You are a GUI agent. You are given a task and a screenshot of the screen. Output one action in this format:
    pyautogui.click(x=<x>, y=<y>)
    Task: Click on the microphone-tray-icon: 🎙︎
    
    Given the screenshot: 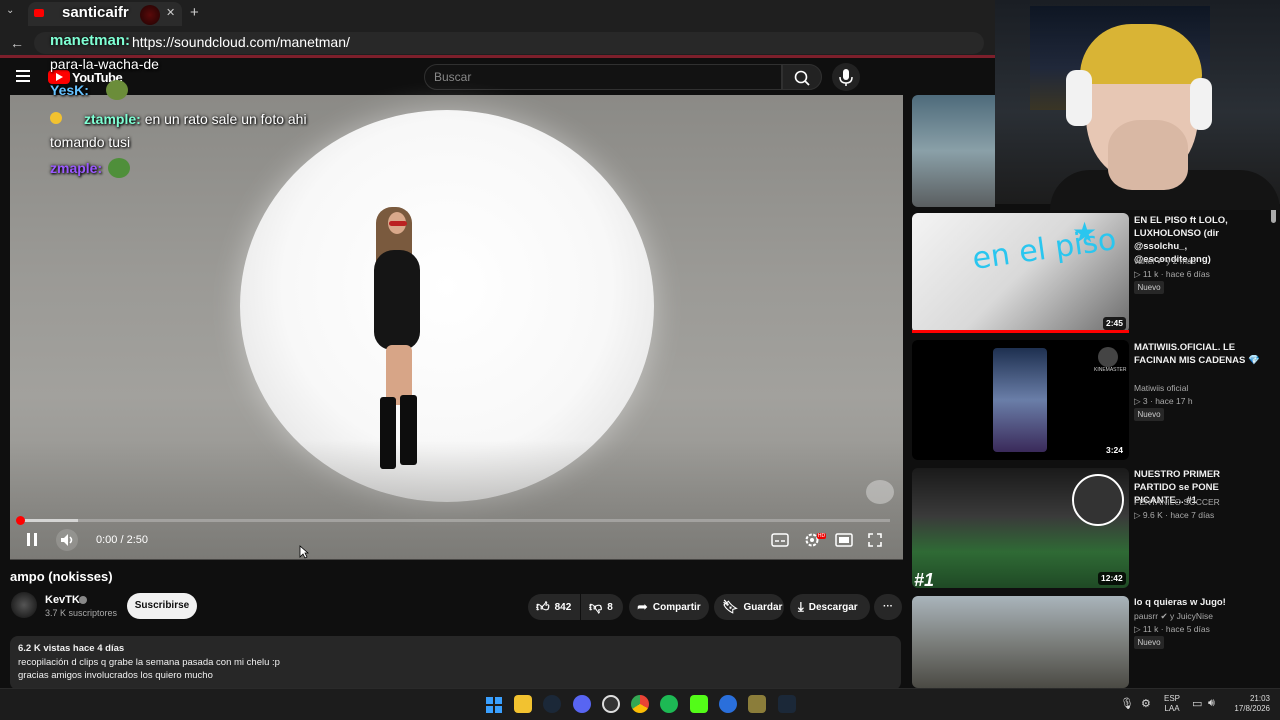 What is the action you would take?
    pyautogui.click(x=1127, y=703)
    